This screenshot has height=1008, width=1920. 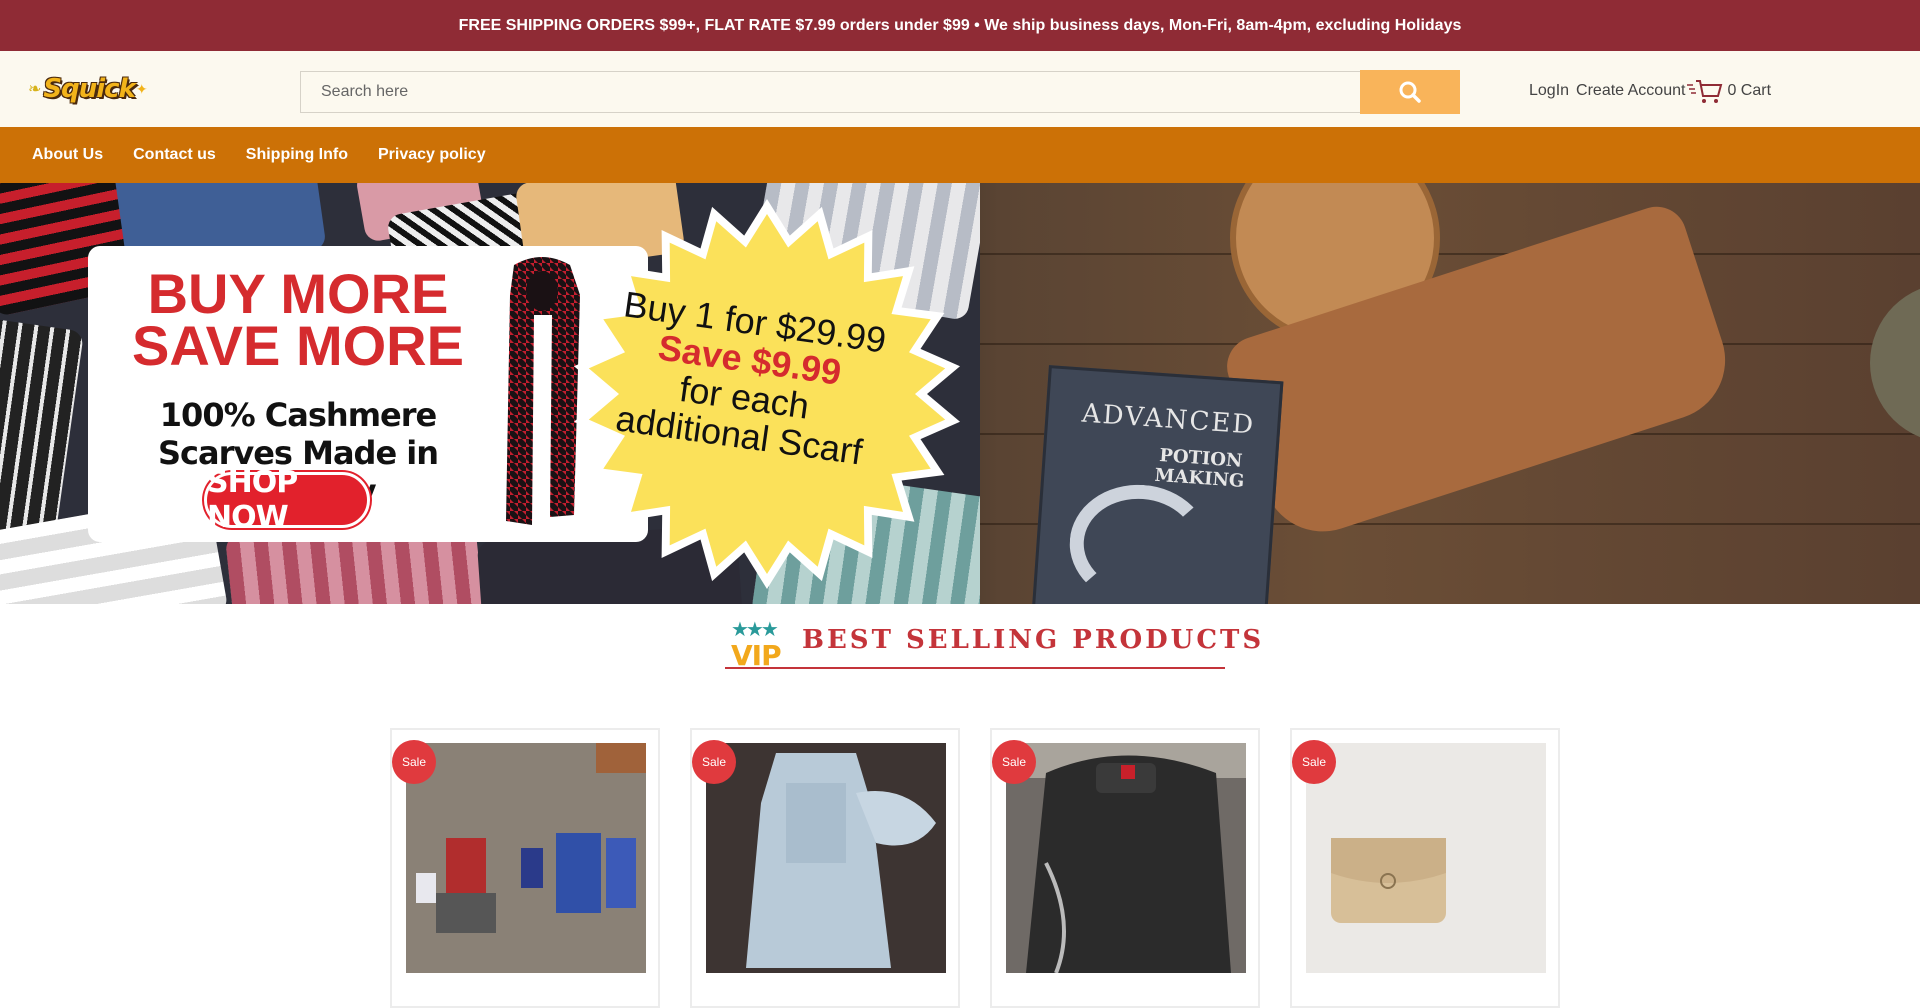 I want to click on spark-icon: ✦, so click(x=141, y=88).